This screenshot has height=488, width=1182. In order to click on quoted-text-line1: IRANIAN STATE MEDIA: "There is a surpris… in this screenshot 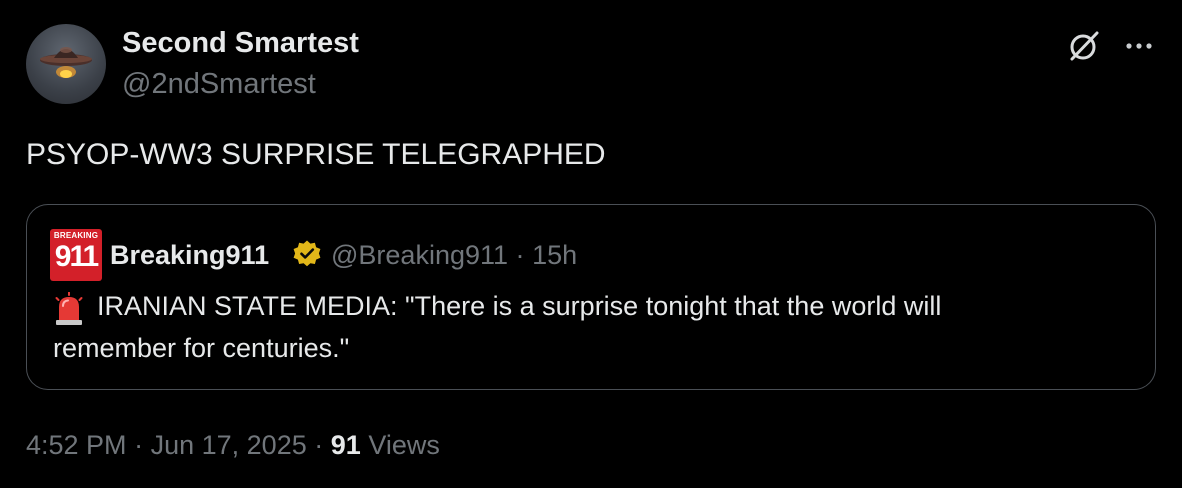, I will do `click(519, 306)`.